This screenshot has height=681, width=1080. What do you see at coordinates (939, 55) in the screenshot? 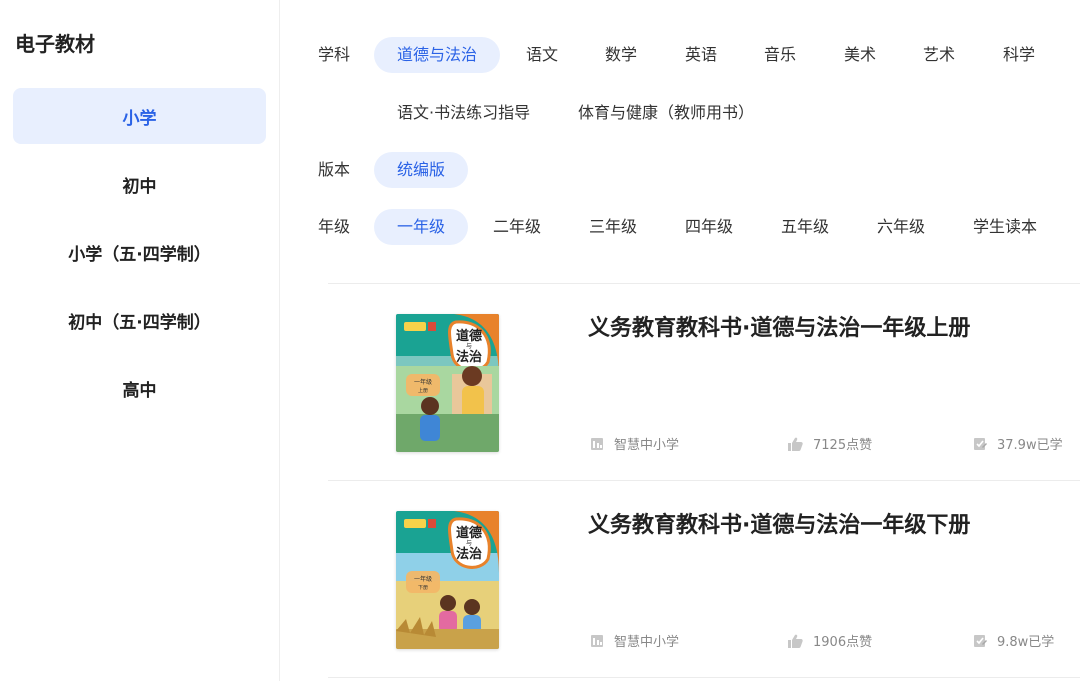
I see `subject-chip-art: 艺术` at bounding box center [939, 55].